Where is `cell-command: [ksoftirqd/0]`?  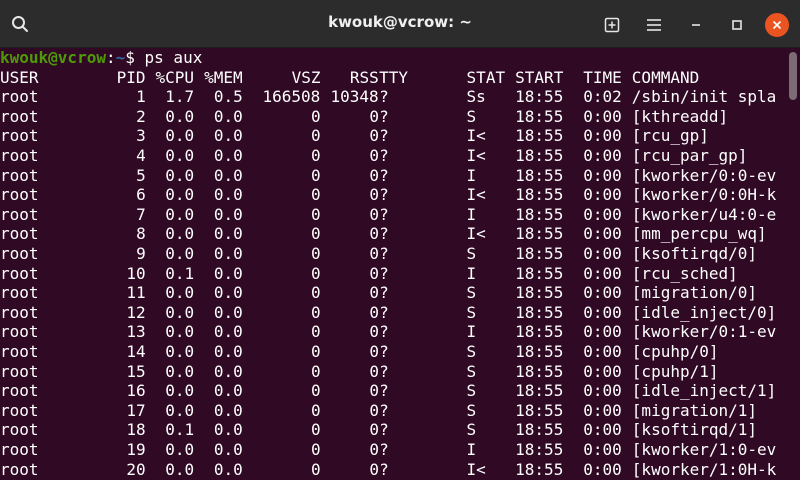 cell-command: [ksoftirqd/0] is located at coordinates (694, 253).